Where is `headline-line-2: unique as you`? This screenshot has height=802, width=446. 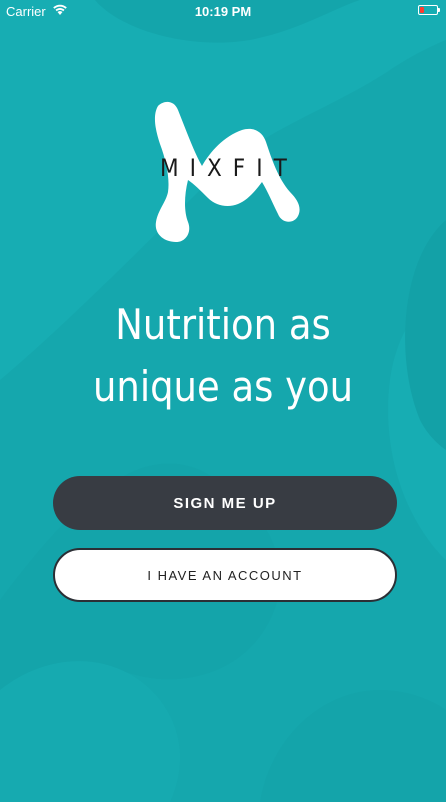
headline-line-2: unique as you is located at coordinates (223, 386).